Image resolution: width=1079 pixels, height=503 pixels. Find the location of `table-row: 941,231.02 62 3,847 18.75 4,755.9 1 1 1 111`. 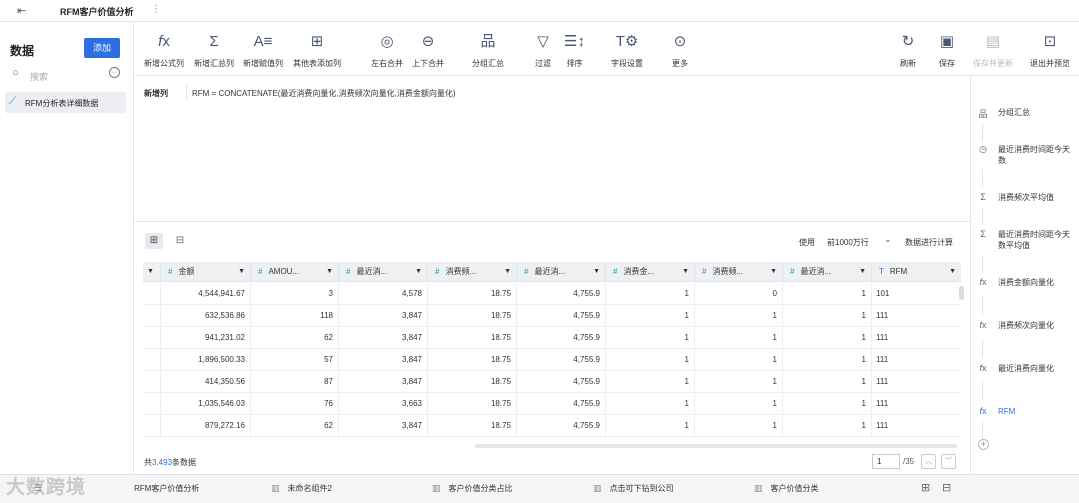

table-row: 941,231.02 62 3,847 18.75 4,755.9 1 1 1 111 is located at coordinates (552, 338).